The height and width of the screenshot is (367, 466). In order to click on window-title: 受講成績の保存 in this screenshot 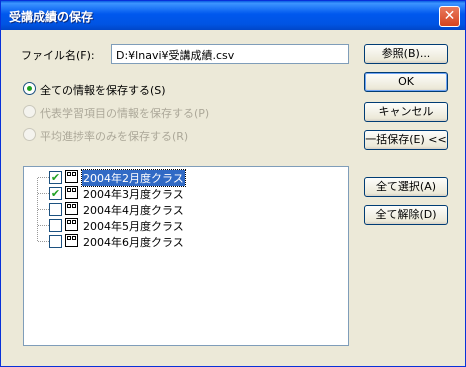, I will do `click(51, 17)`.